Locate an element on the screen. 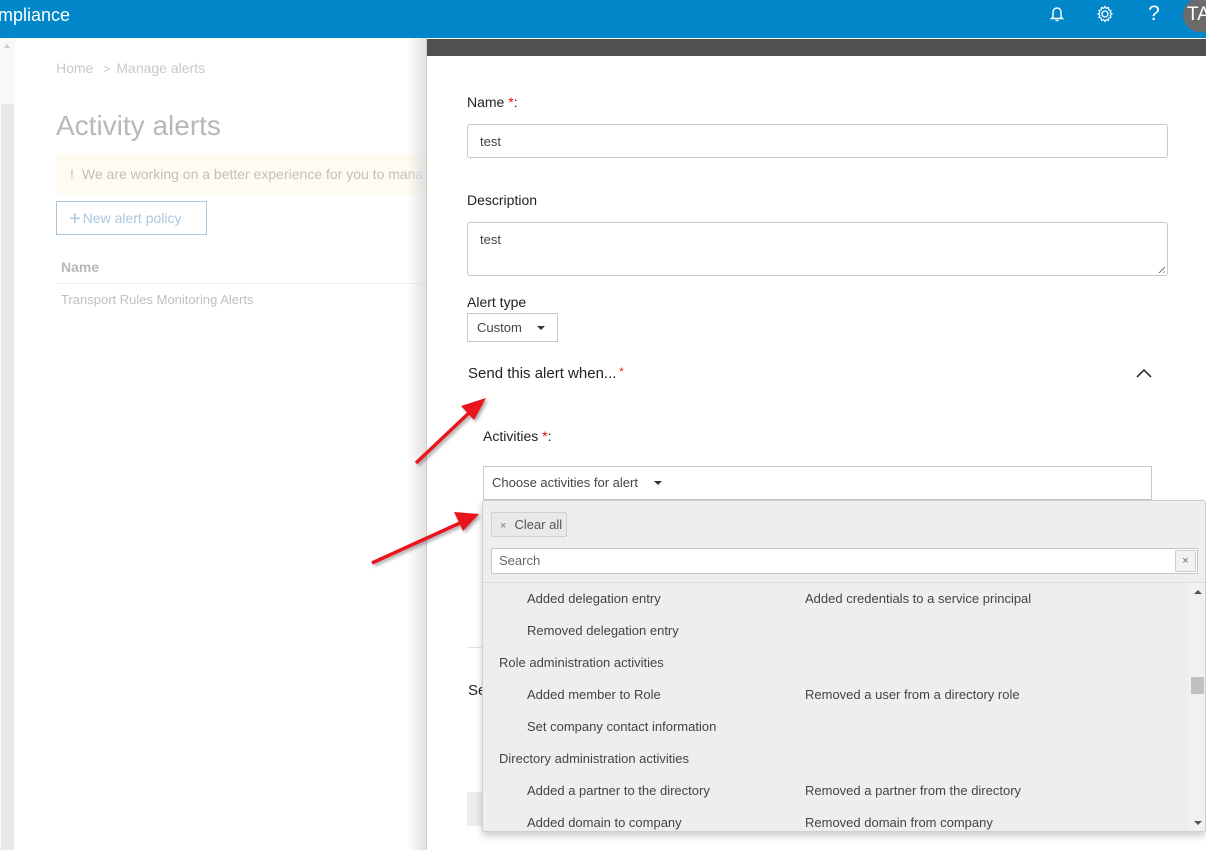 The height and width of the screenshot is (850, 1206). avatar: TA is located at coordinates (1194, 16).